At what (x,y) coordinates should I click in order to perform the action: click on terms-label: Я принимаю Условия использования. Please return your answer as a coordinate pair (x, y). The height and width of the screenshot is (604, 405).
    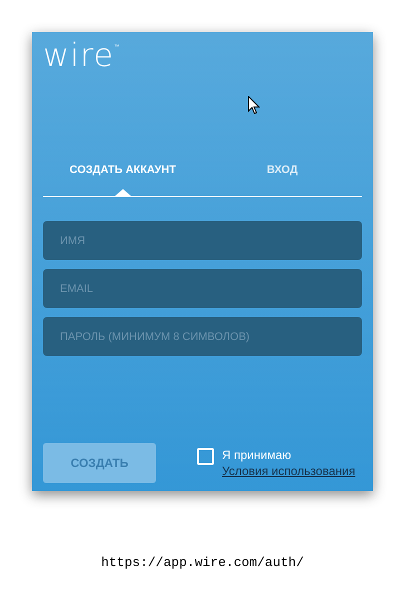
    Looking at the image, I should click on (289, 463).